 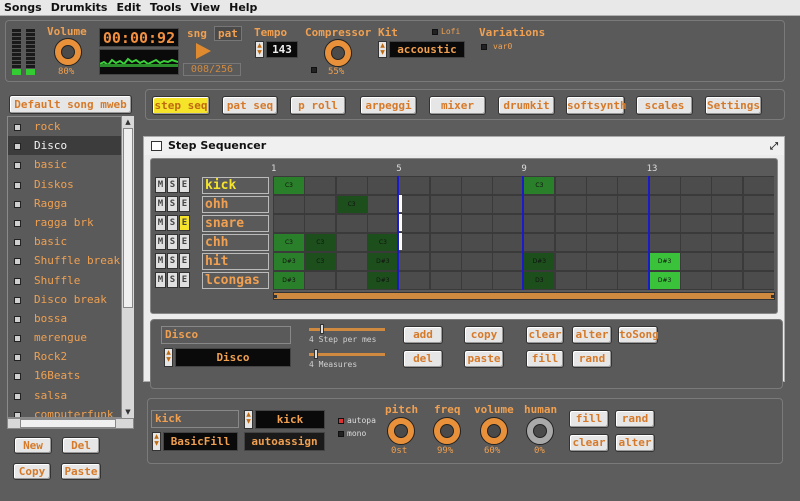 I want to click on menu-view: View, so click(x=205, y=7).